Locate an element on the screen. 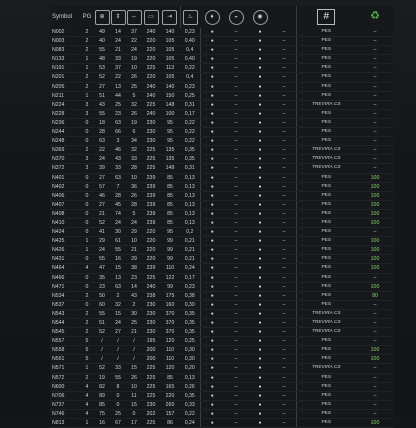 The width and height of the screenshot is (416, 428). value-c-cell: 28 is located at coordinates (134, 205).